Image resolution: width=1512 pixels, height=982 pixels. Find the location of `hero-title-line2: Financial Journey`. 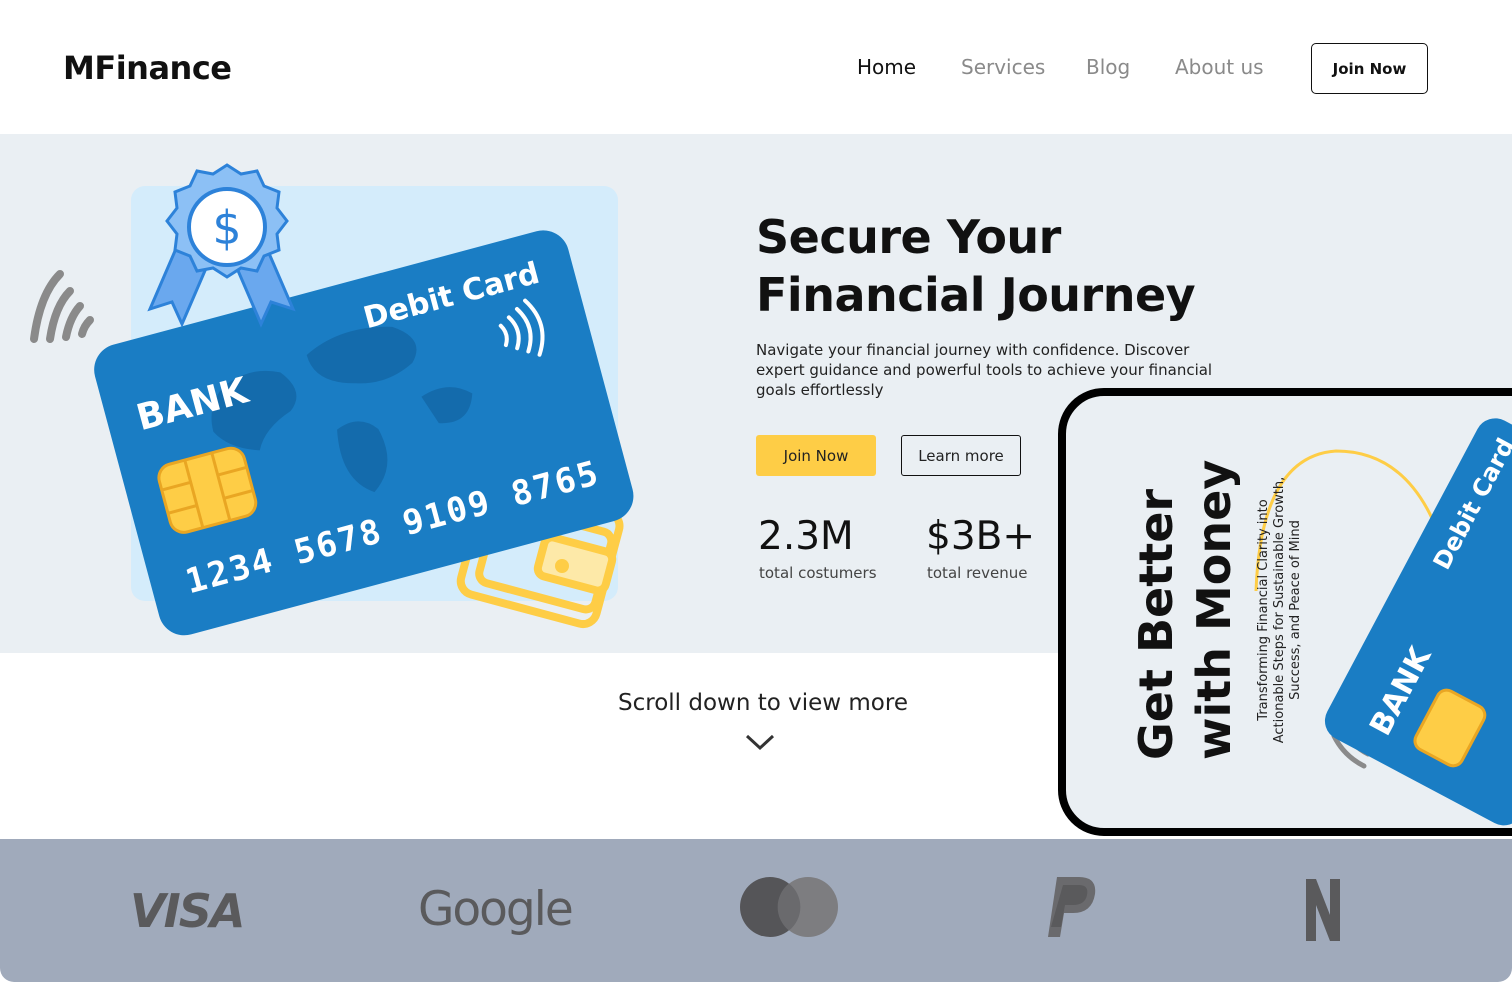

hero-title-line2: Financial Journey is located at coordinates (976, 295).